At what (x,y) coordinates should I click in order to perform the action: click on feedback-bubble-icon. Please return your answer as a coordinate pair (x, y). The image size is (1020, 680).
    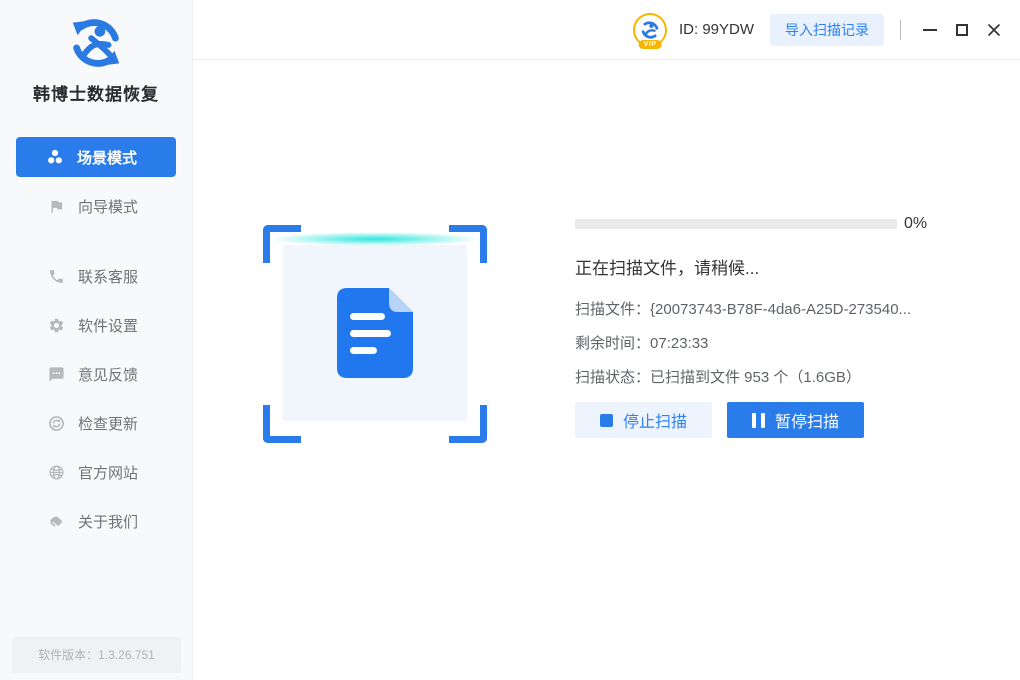
    Looking at the image, I should click on (56, 375).